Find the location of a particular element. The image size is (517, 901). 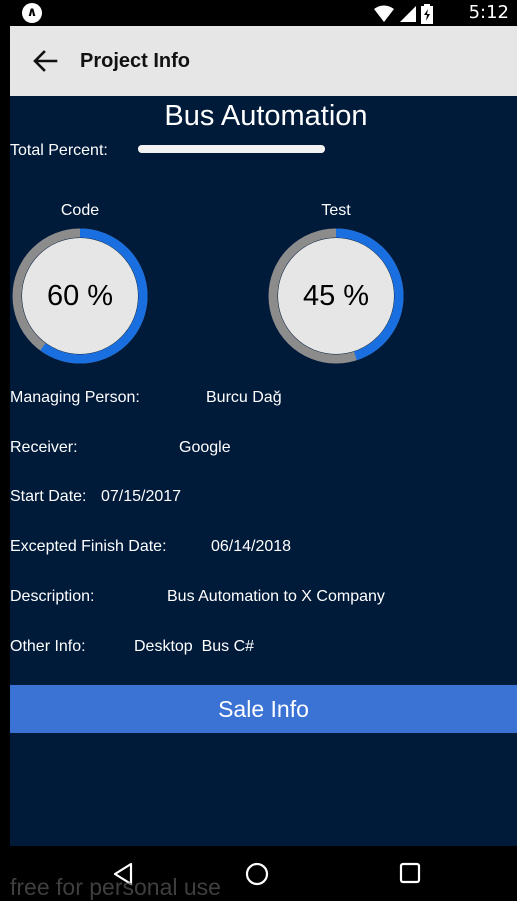

other-info-value: Desktop Bus C# is located at coordinates (194, 646).